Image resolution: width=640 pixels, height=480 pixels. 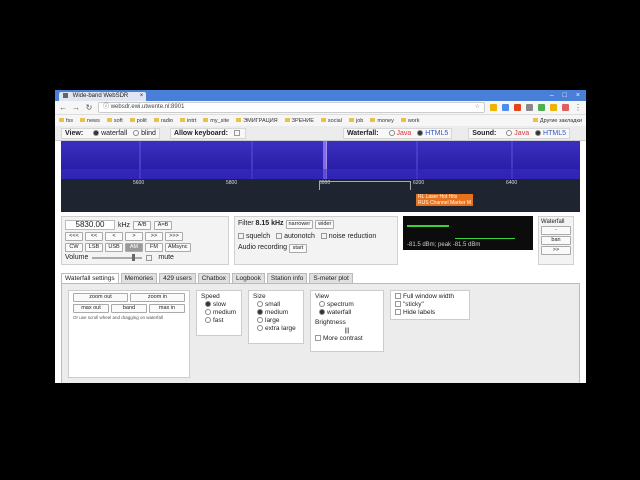 I want to click on bookmark-item: news, so click(x=90, y=121).